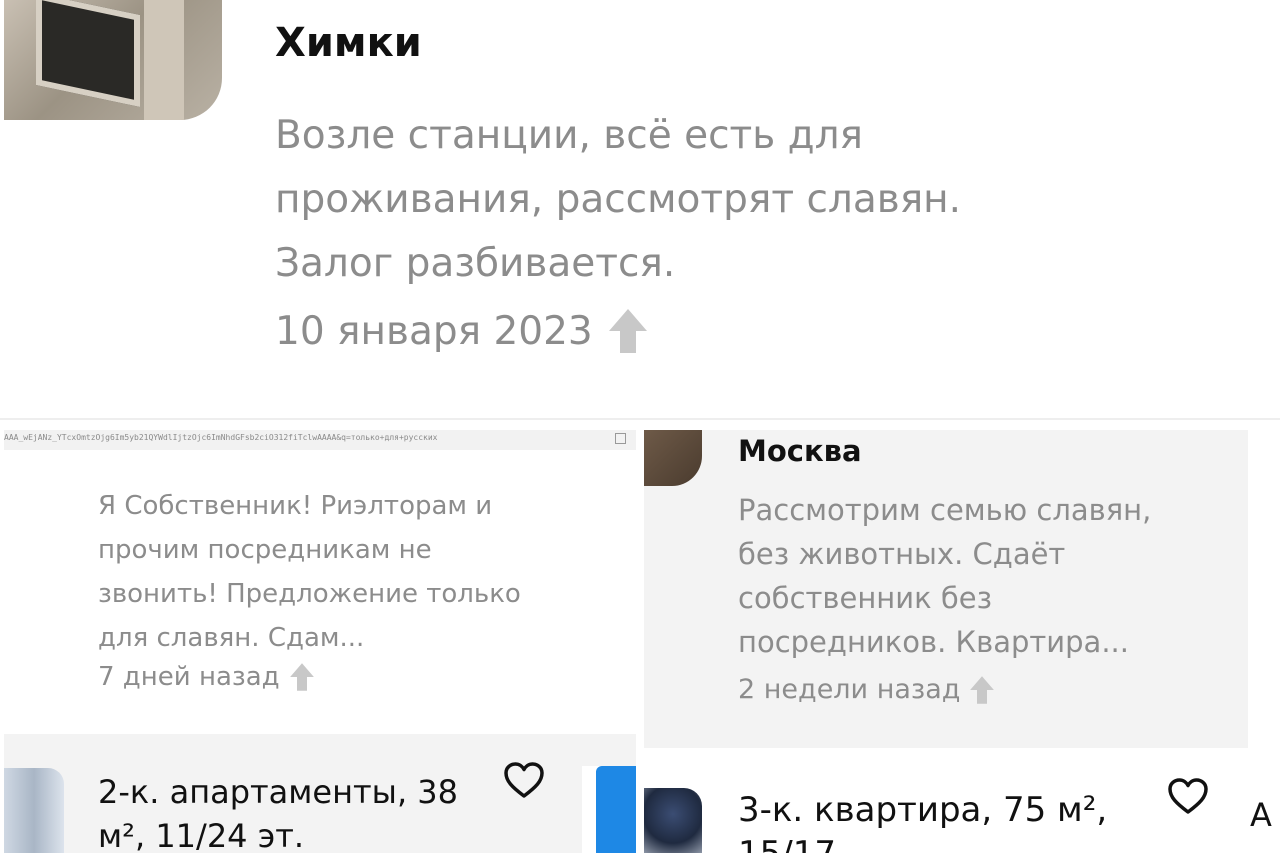 The width and height of the screenshot is (1280, 853). Describe the element at coordinates (948, 820) in the screenshot. I see `listing-card-title-right: 3-к. квартира, 75 м², 15/17` at that location.